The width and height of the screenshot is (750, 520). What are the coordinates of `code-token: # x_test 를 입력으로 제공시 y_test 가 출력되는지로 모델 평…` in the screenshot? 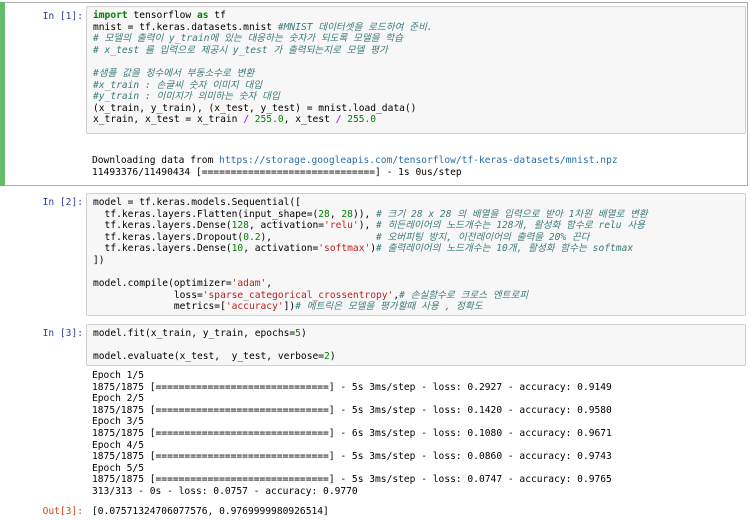 It's located at (240, 50).